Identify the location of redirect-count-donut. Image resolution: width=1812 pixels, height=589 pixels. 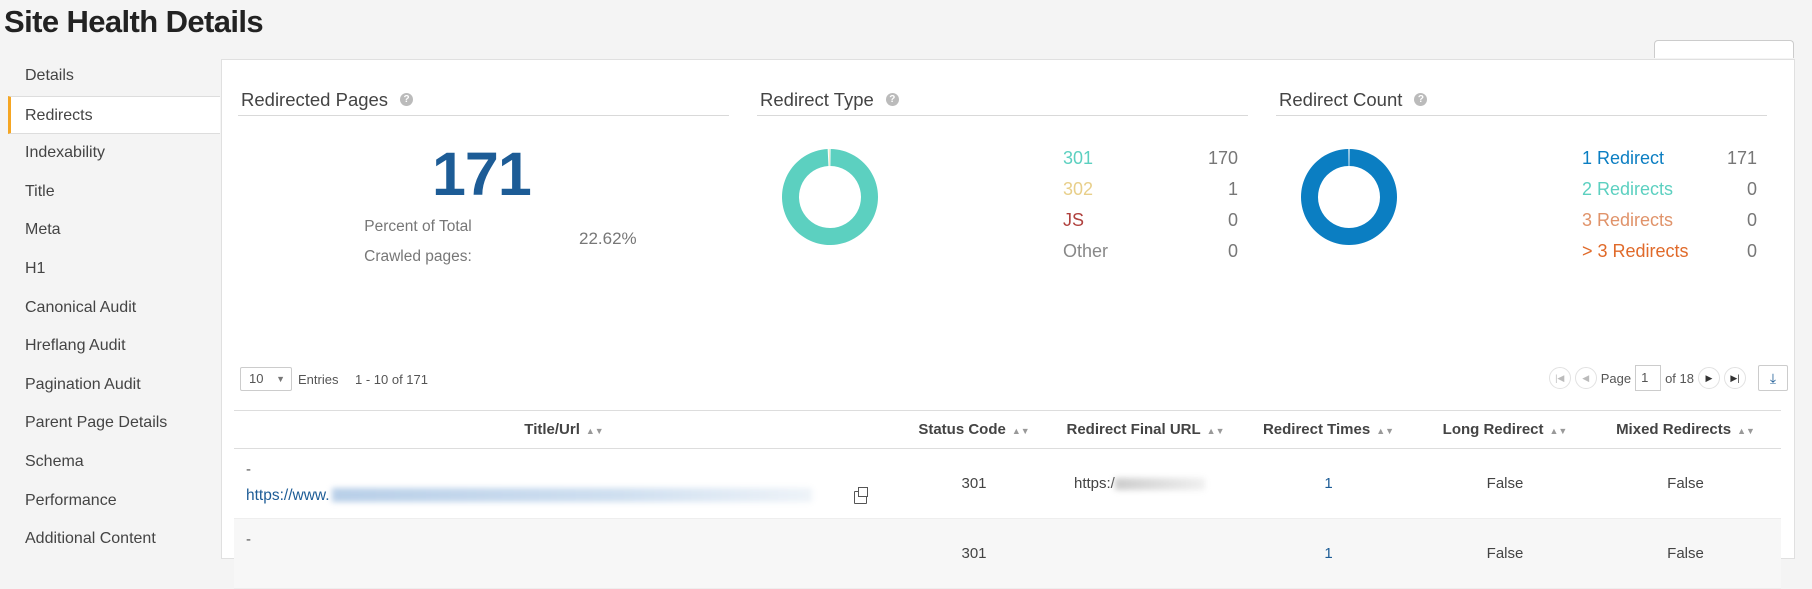
(1349, 197).